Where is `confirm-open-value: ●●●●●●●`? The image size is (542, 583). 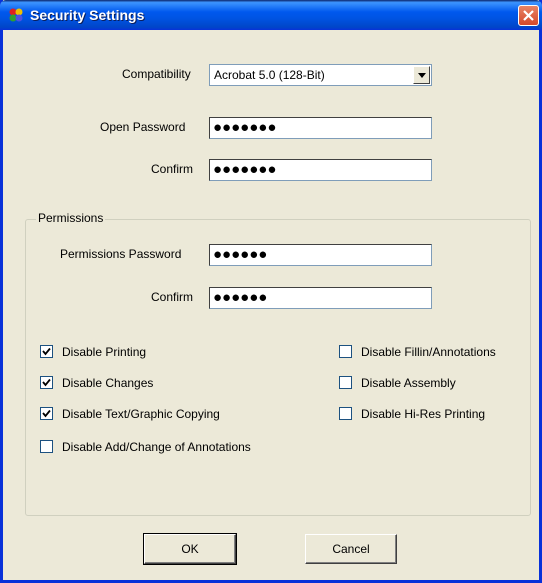
confirm-open-value: ●●●●●●● is located at coordinates (245, 169).